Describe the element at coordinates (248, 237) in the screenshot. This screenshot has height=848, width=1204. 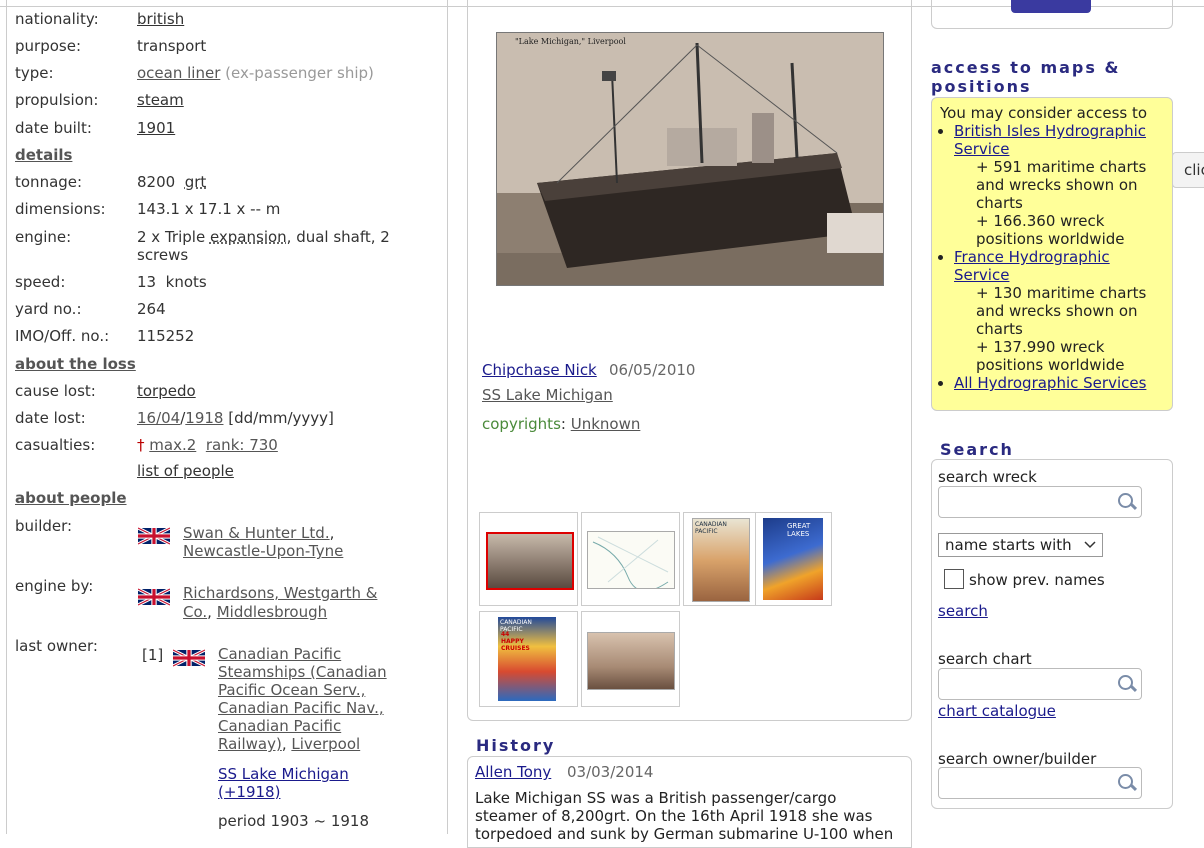
I see `expansion-link: expansion` at that location.